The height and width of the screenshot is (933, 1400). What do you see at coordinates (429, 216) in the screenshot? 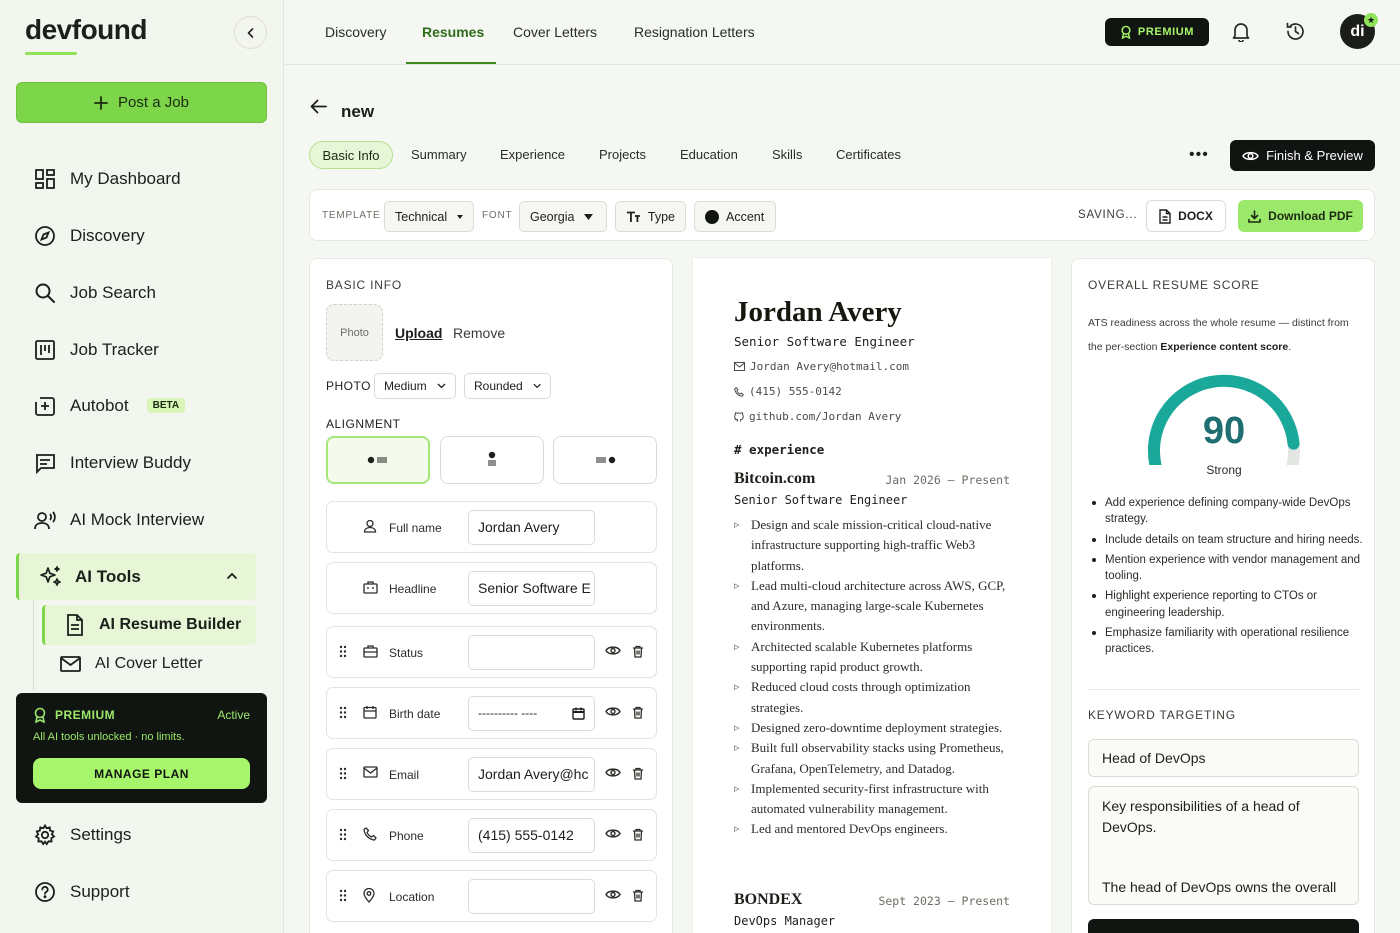
I see `template-select: Technical` at bounding box center [429, 216].